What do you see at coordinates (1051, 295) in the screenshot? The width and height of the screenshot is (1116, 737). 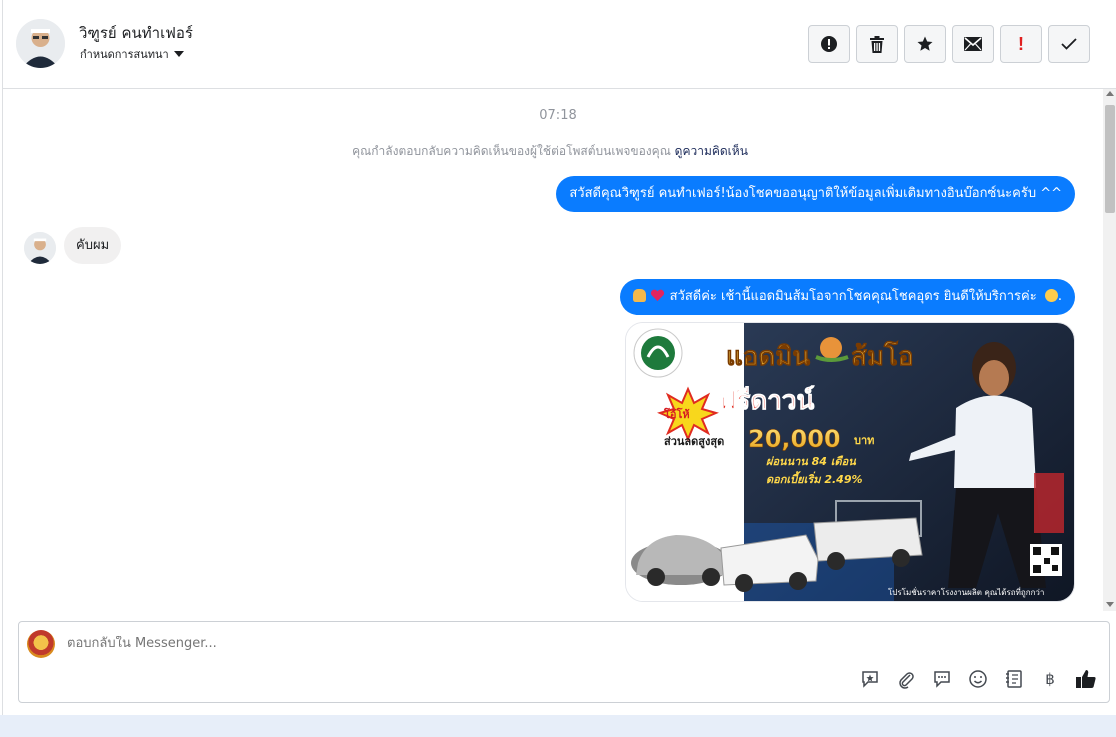 I see `smiling-hearts-emoji-icon` at bounding box center [1051, 295].